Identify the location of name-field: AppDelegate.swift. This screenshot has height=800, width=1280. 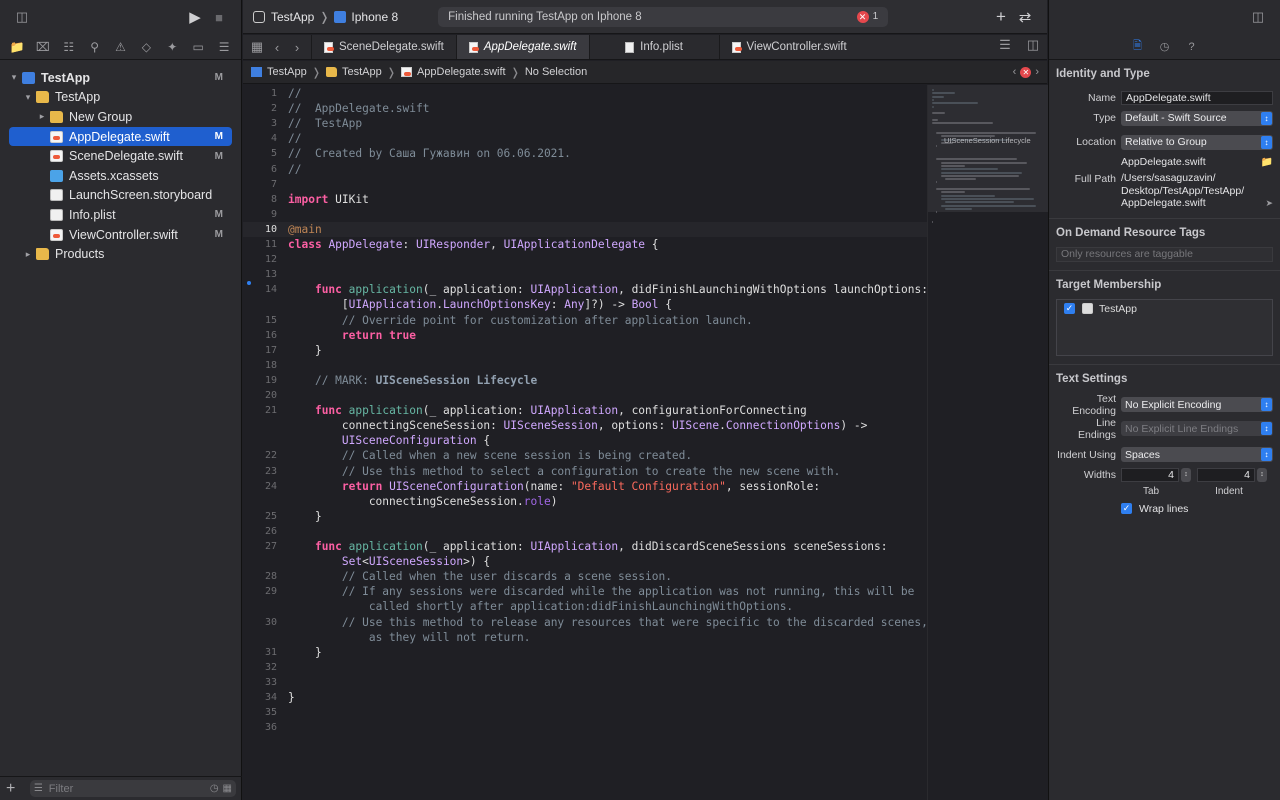
(1197, 98).